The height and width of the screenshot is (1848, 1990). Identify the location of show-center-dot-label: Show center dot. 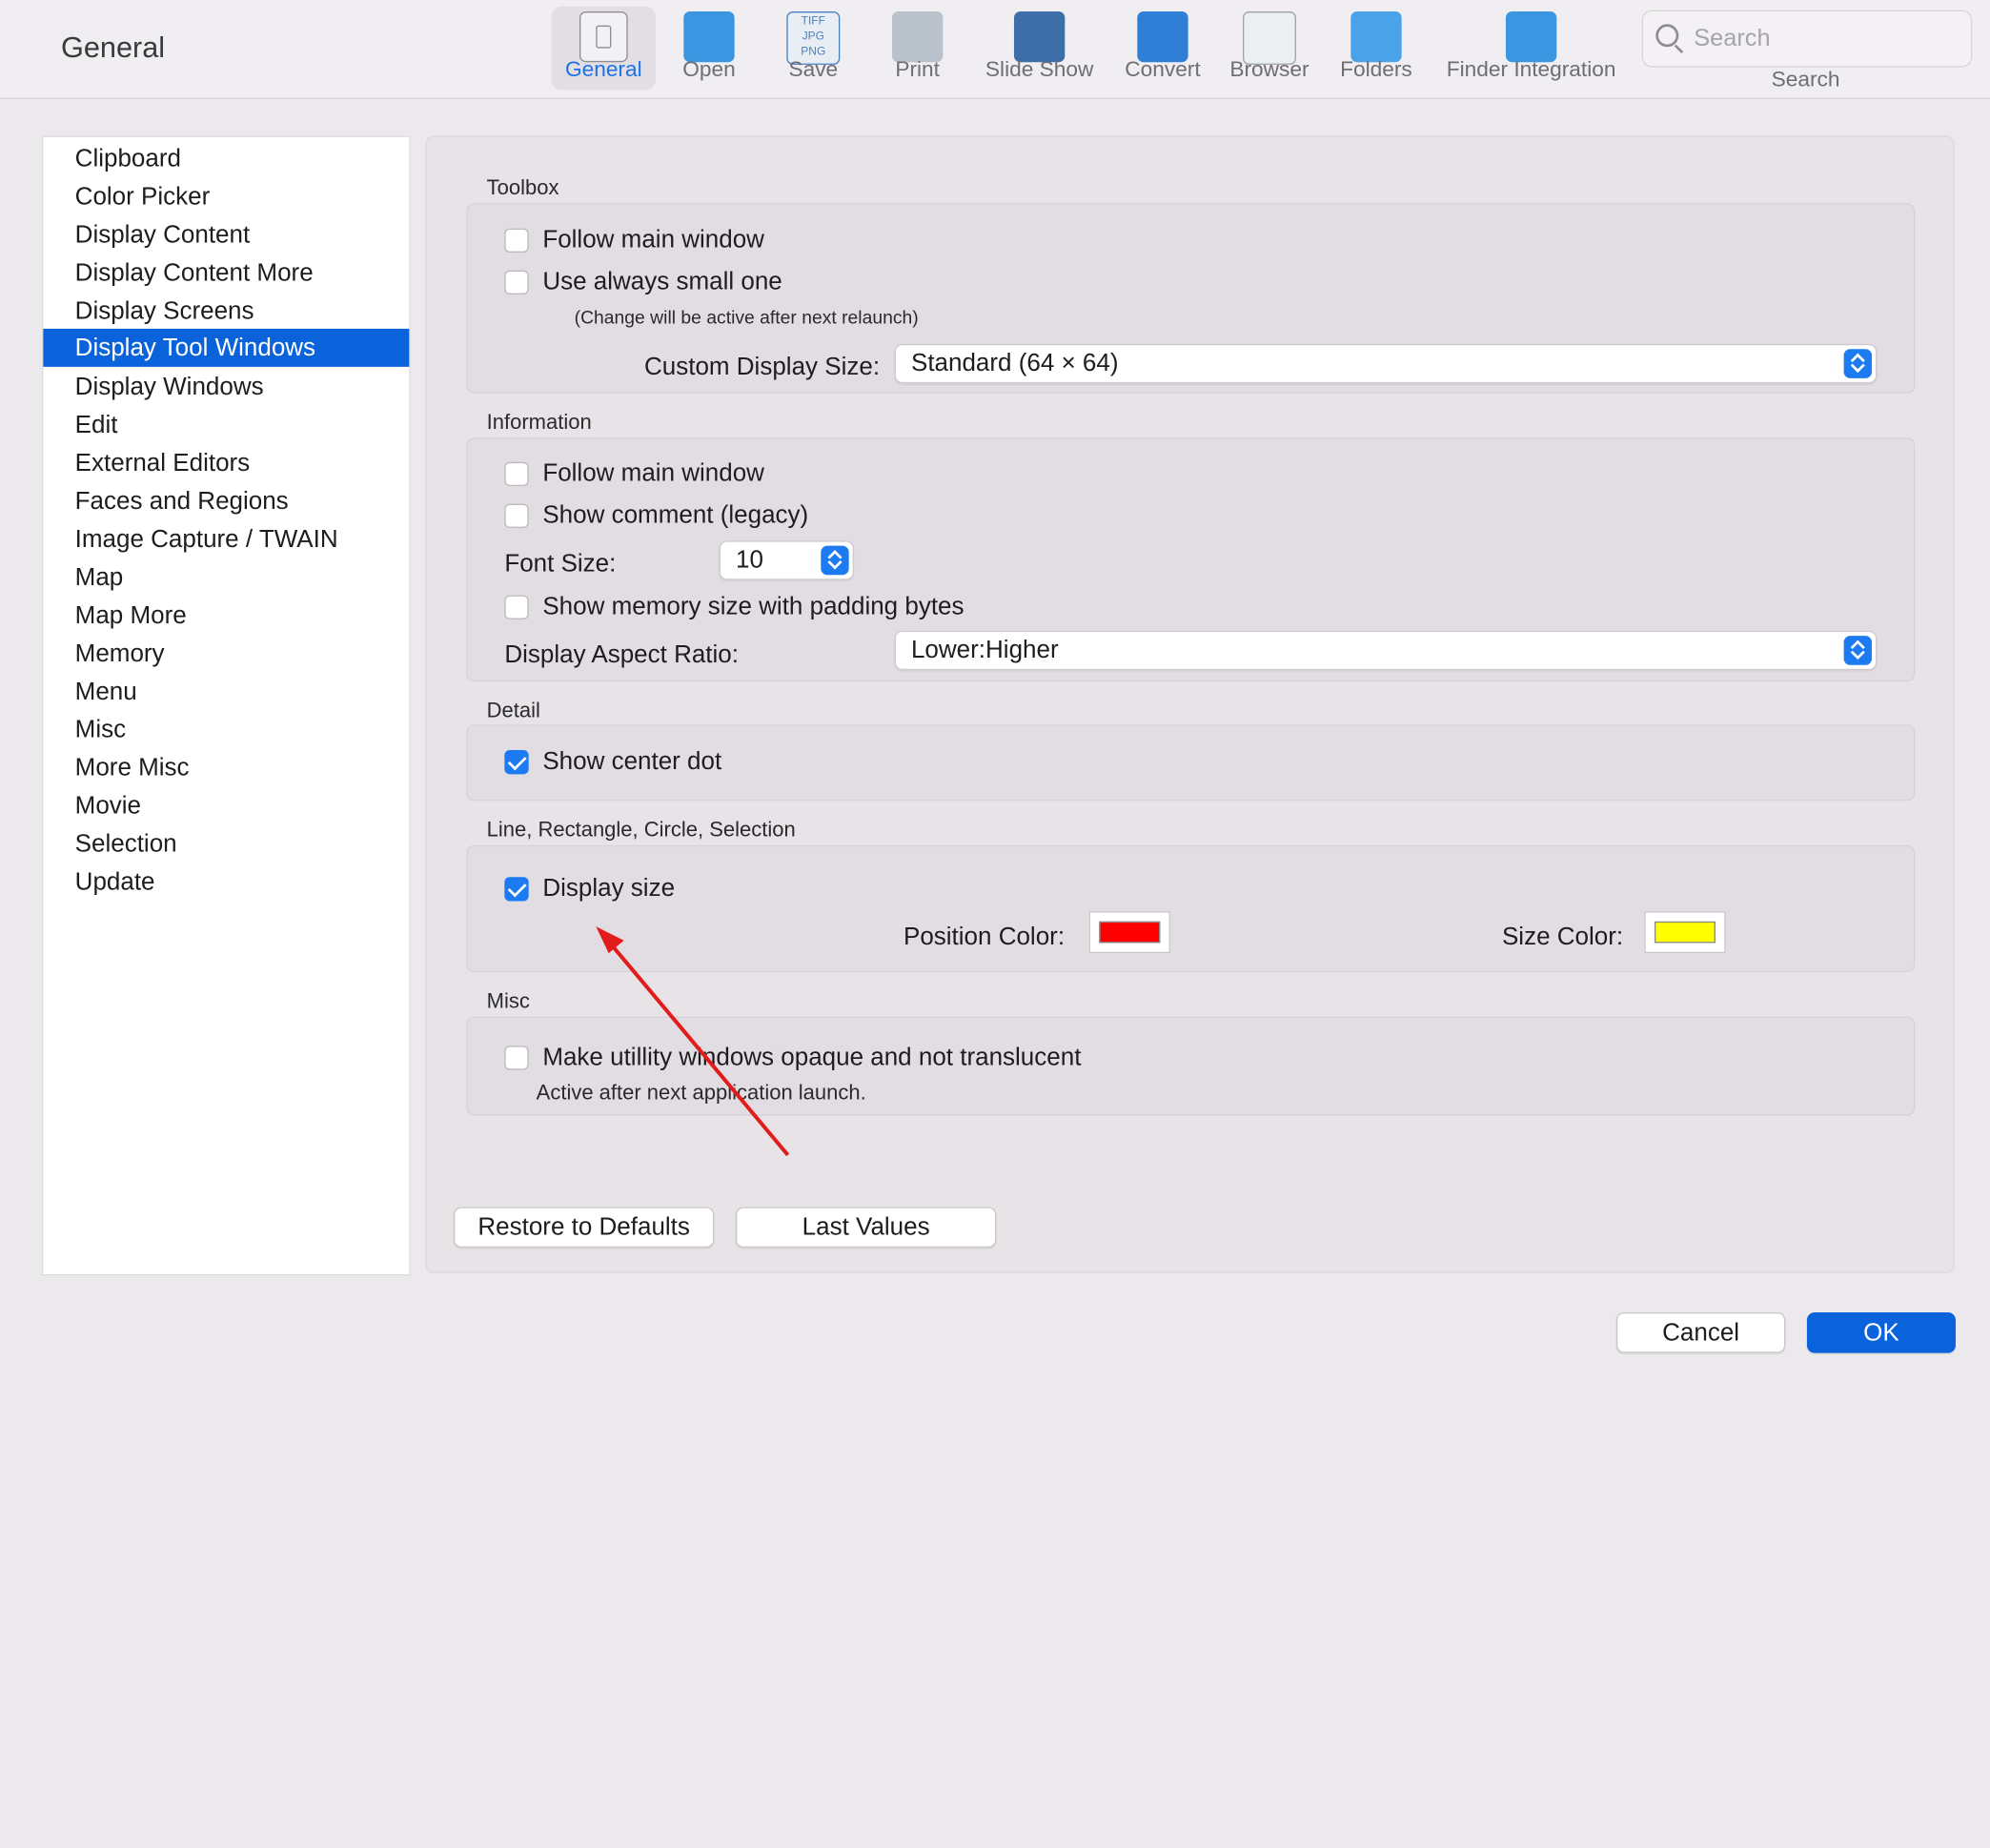
(632, 761).